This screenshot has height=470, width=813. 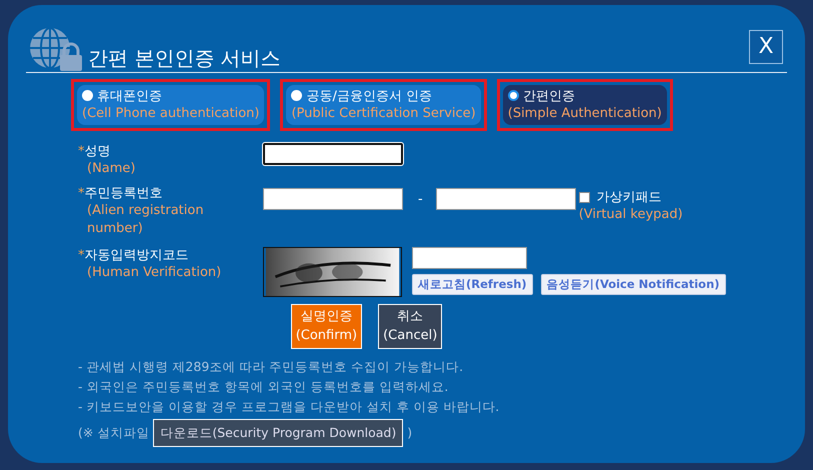 What do you see at coordinates (410, 326) in the screenshot?
I see `cancel-button: 취소 (Cancel)` at bounding box center [410, 326].